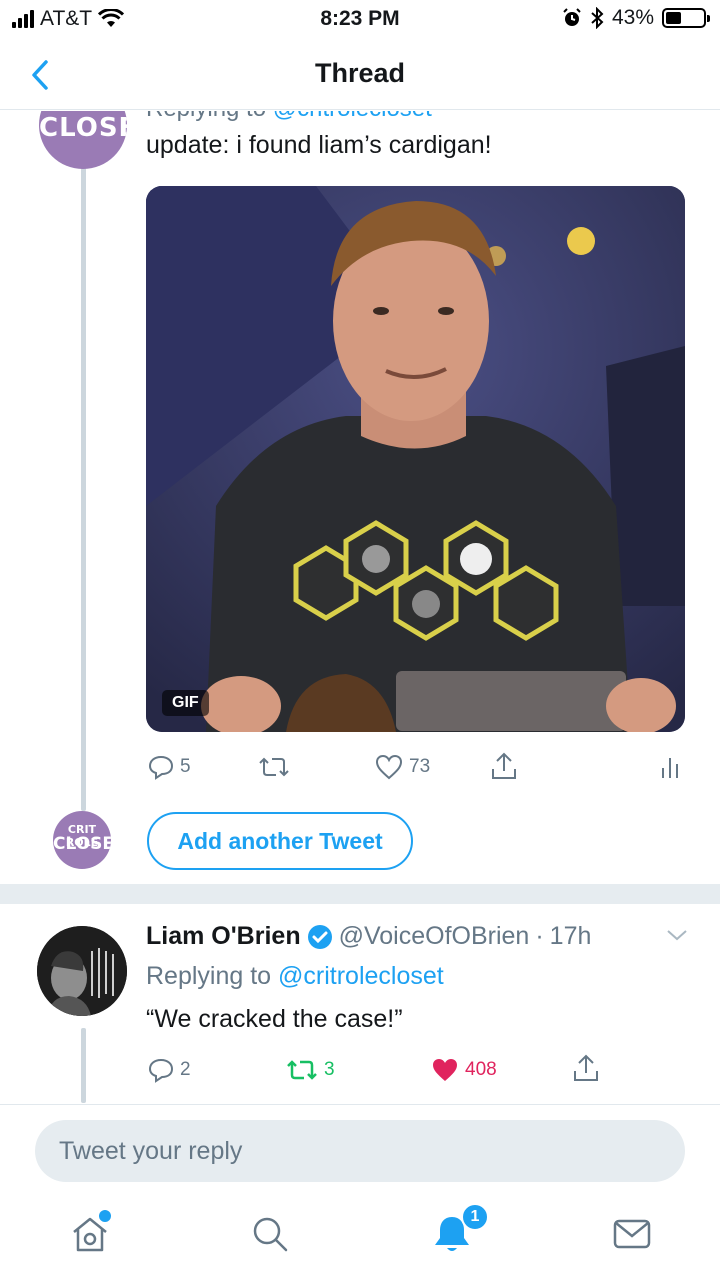 This screenshot has width=720, height=1280. I want to click on add-tweet-row: CRIT ROLE CLOSET Add another Tweet, so click(360, 841).